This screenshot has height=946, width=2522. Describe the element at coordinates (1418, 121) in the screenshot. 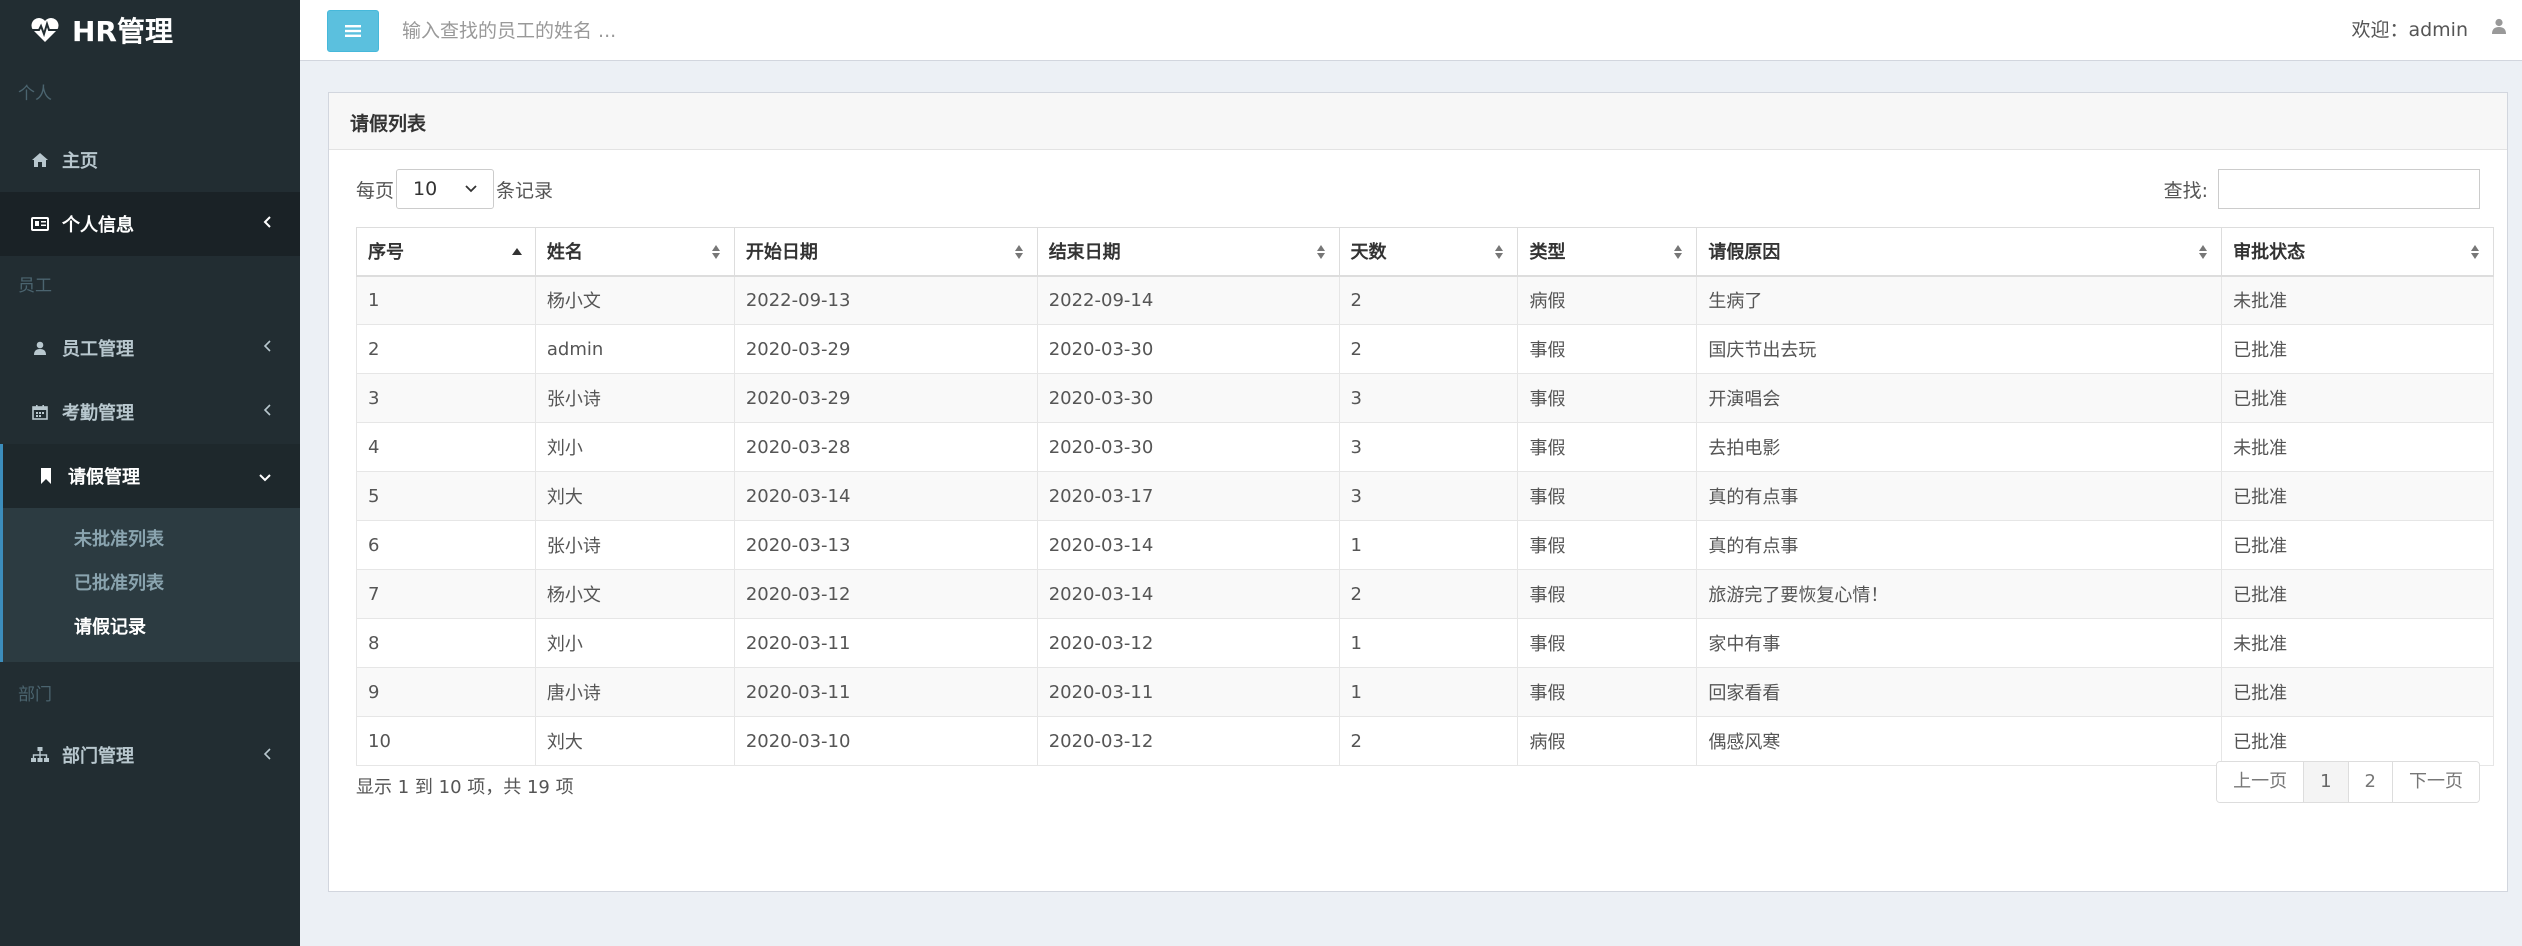

I see `box-title: 请假列表` at that location.